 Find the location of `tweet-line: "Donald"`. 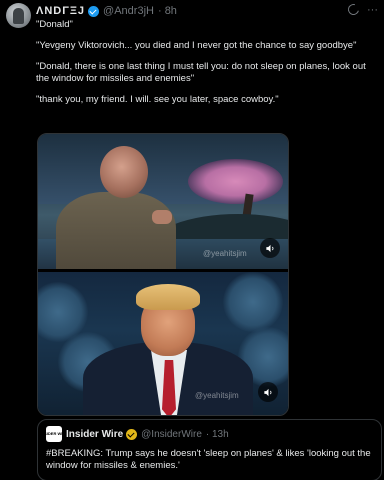

tweet-line: "Donald" is located at coordinates (54, 24).